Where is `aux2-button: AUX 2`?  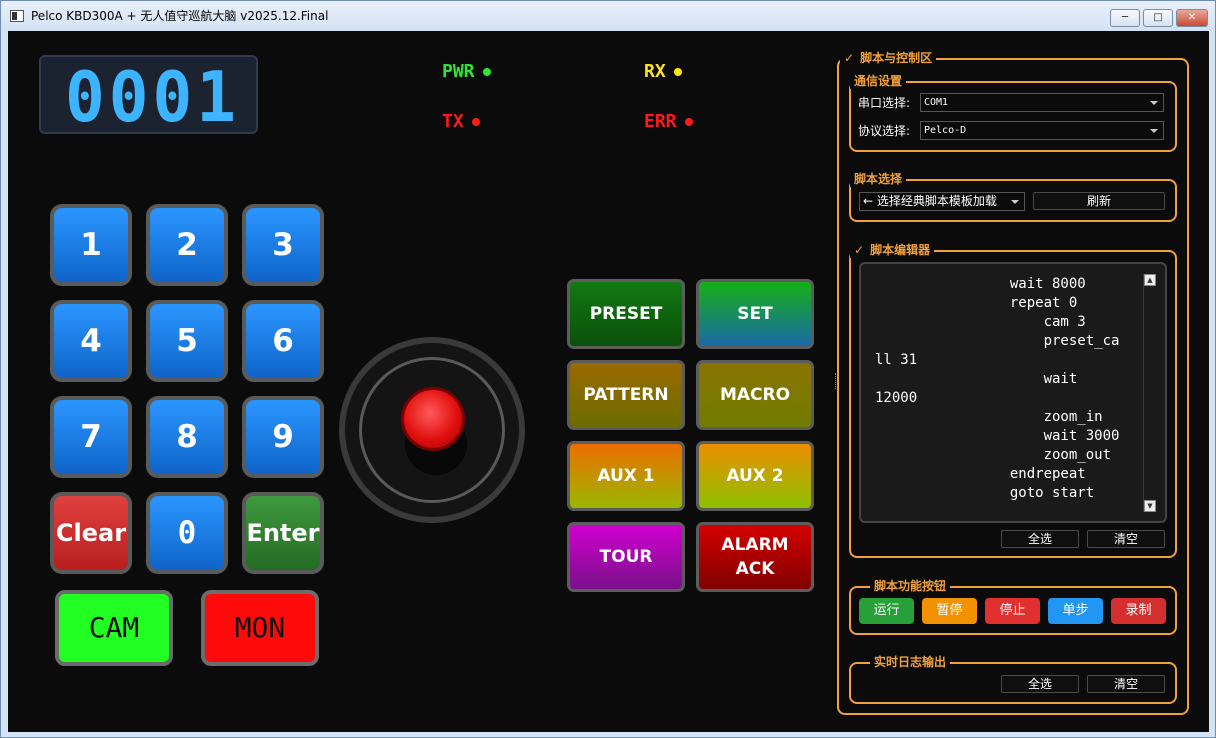
aux2-button: AUX 2 is located at coordinates (755, 476).